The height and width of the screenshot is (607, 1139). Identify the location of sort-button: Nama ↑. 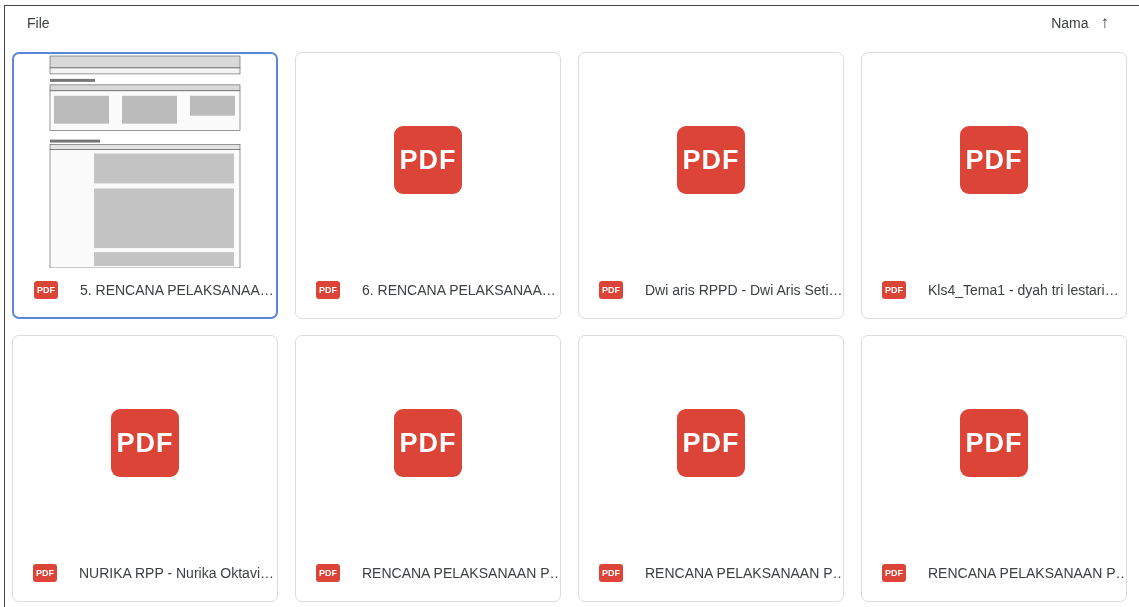
(1080, 23).